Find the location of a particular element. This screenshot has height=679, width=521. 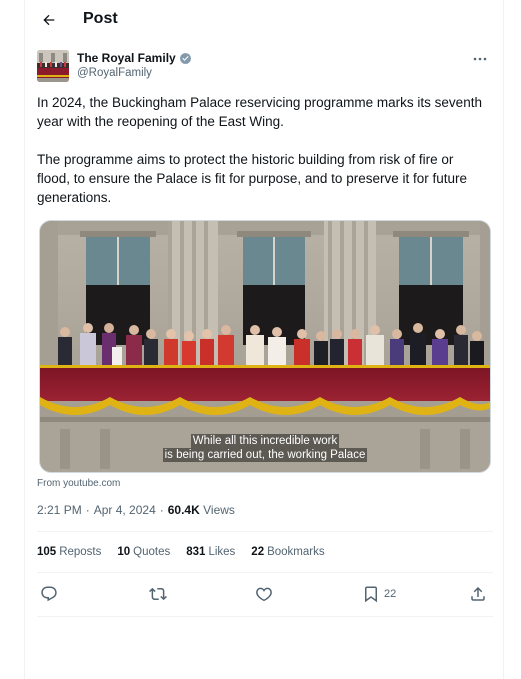

likes-count: 831 is located at coordinates (196, 552).